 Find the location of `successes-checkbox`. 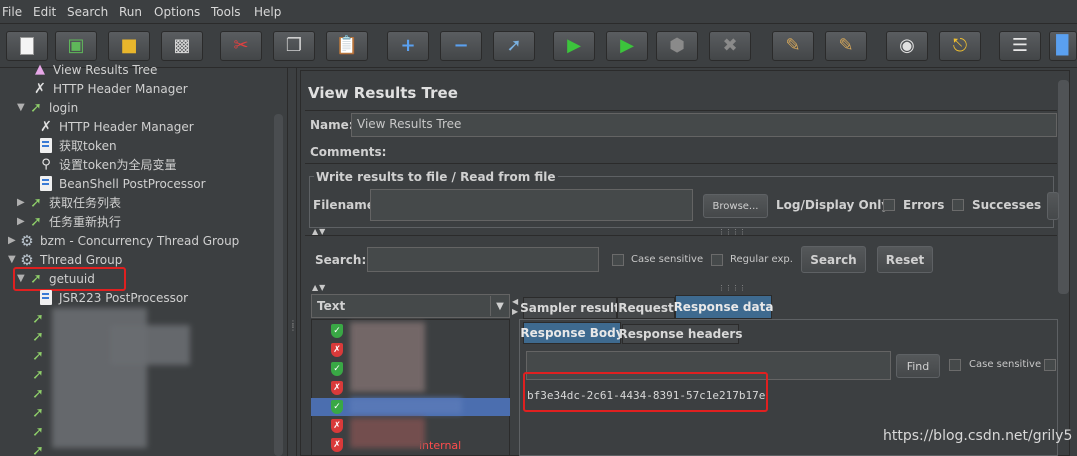

successes-checkbox is located at coordinates (958, 205).